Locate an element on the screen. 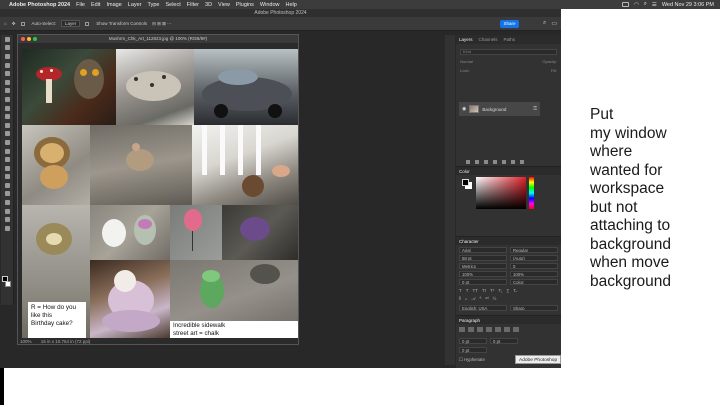 The image size is (720, 405). minimize-button is located at coordinates (29, 39).